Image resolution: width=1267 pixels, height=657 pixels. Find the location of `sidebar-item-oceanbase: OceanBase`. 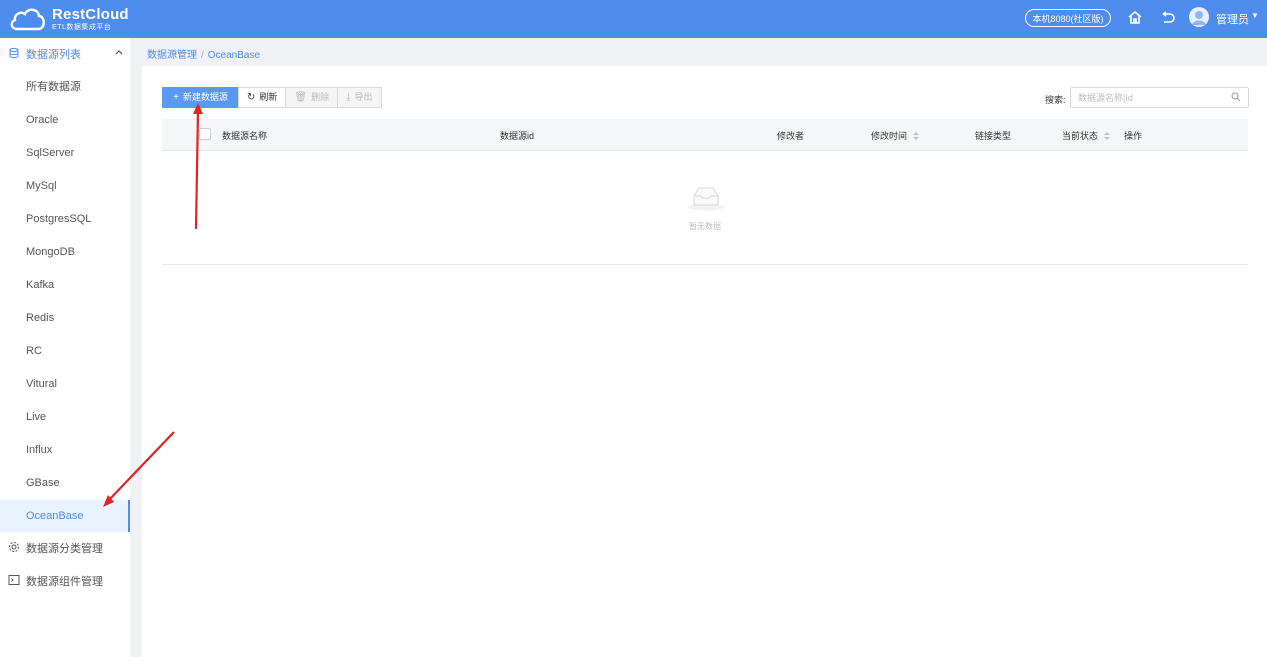

sidebar-item-oceanbase: OceanBase is located at coordinates (65, 516).